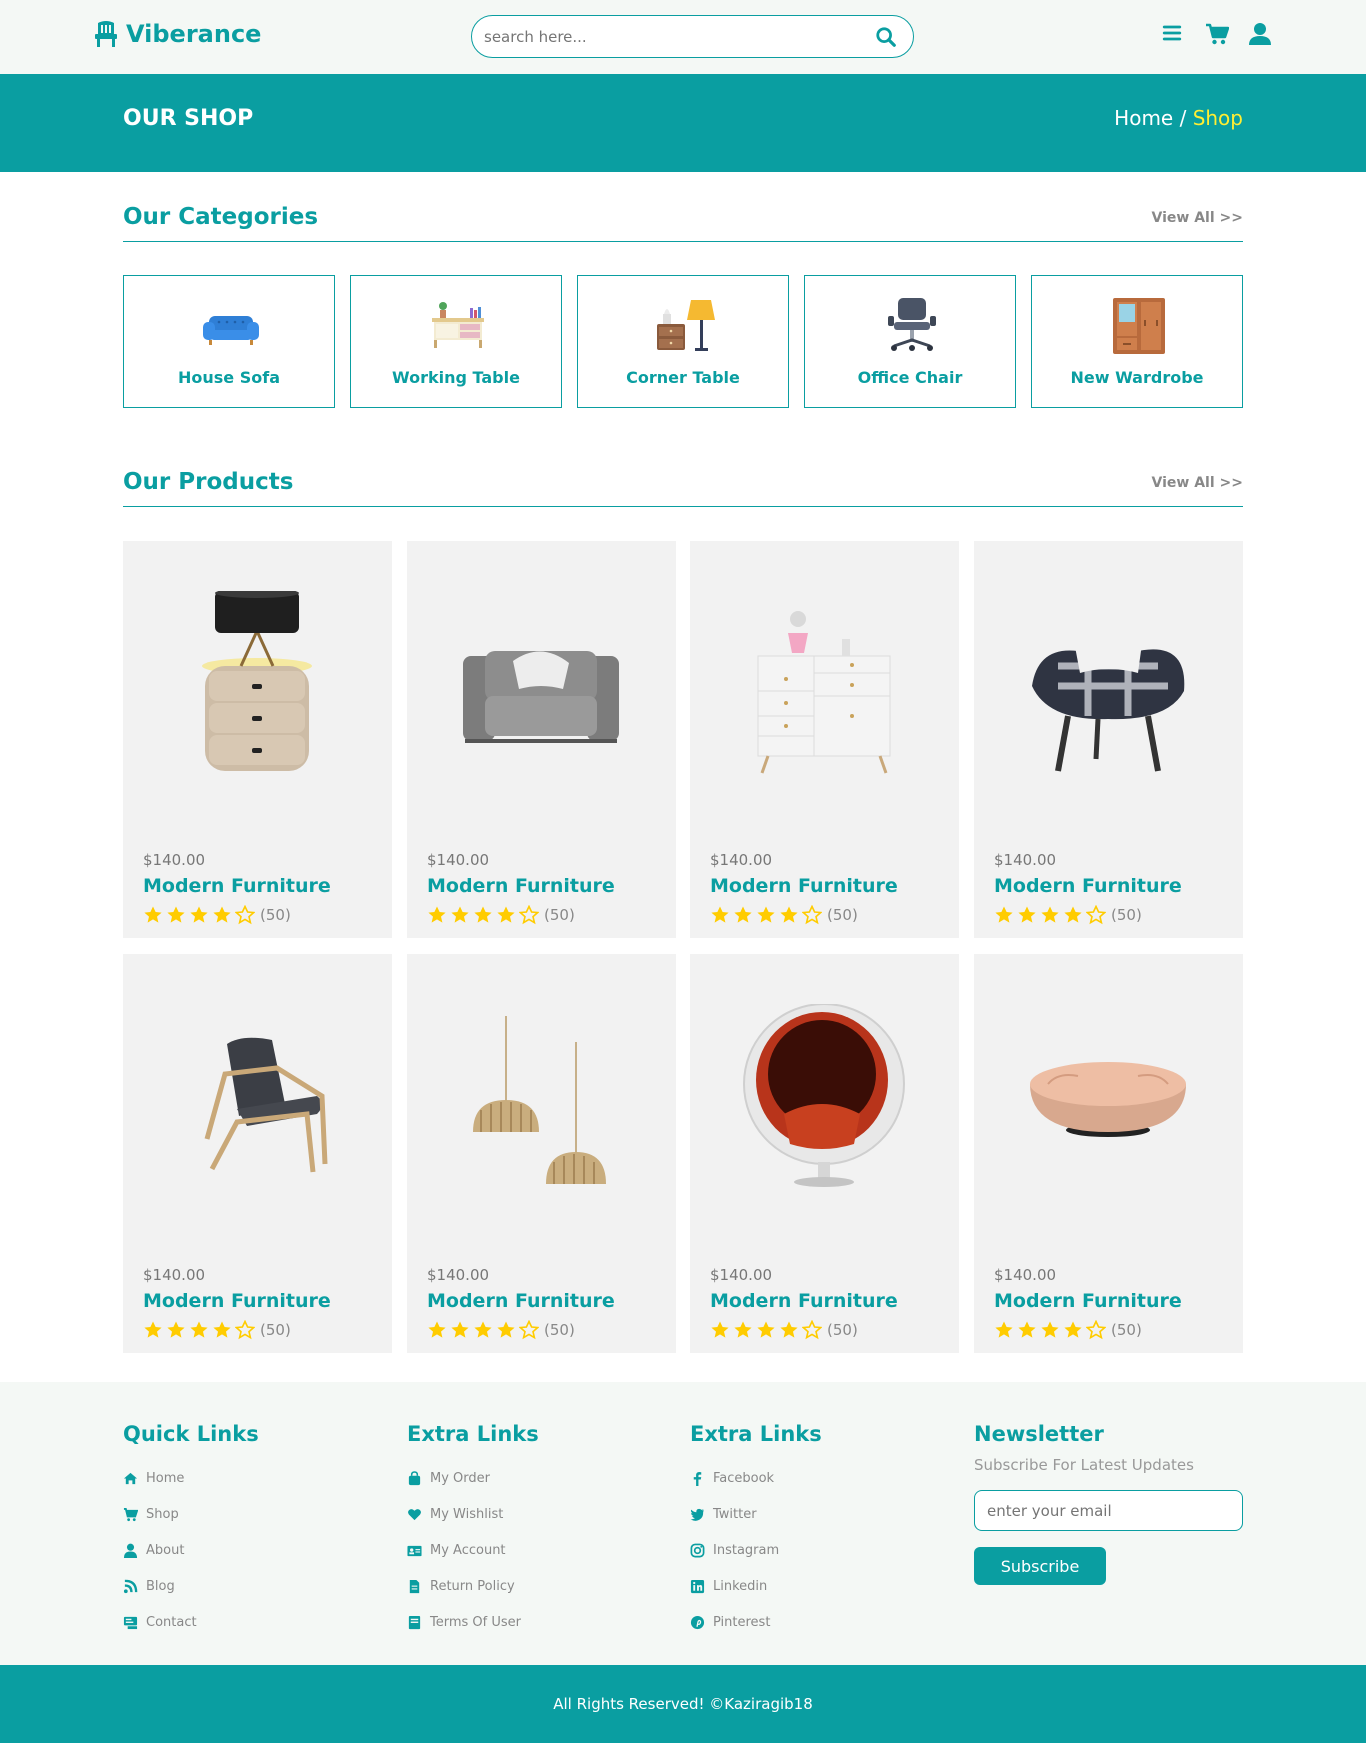  Describe the element at coordinates (824, 692) in the screenshot. I see `white-dresser-image` at that location.